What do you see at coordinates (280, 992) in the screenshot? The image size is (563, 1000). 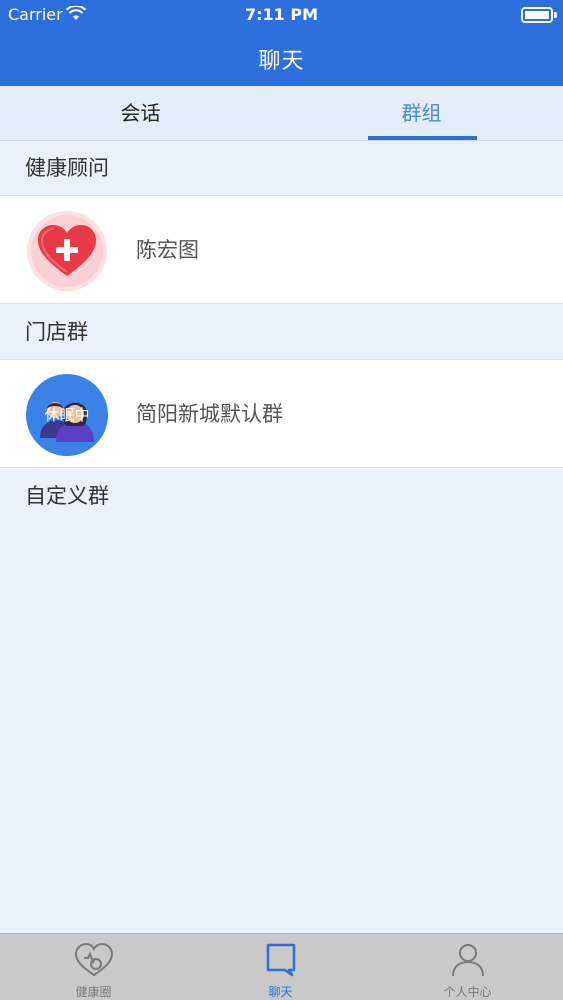 I see `tabbar-label-chat: 聊天` at bounding box center [280, 992].